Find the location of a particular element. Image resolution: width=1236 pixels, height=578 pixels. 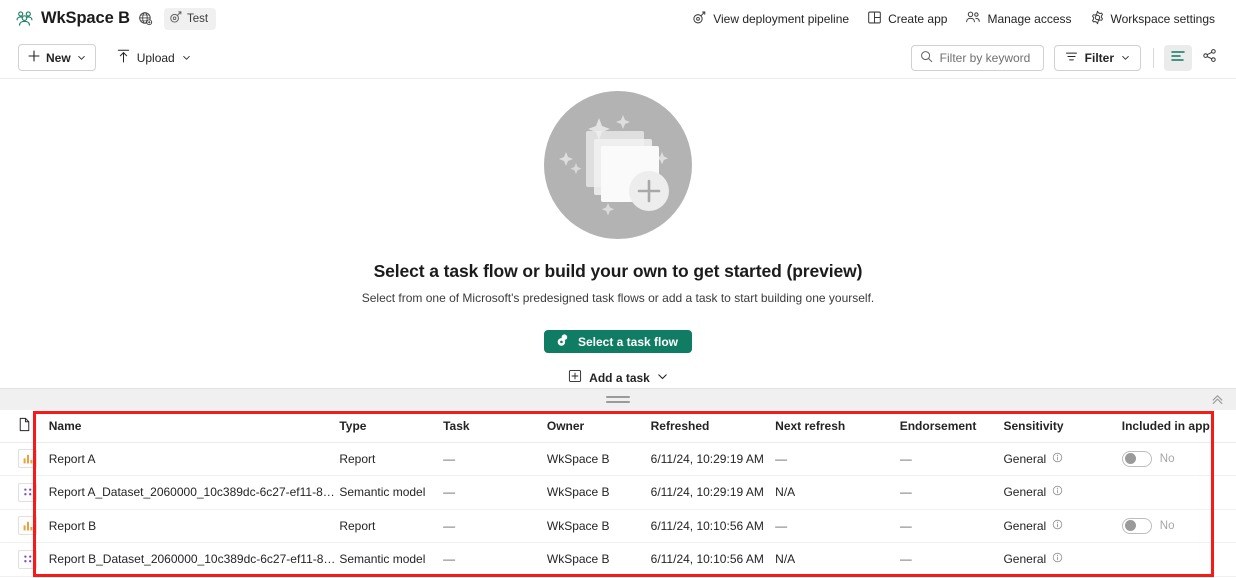

row-refreshed: 6/11/24, 10:29:19 AM is located at coordinates (713, 492).